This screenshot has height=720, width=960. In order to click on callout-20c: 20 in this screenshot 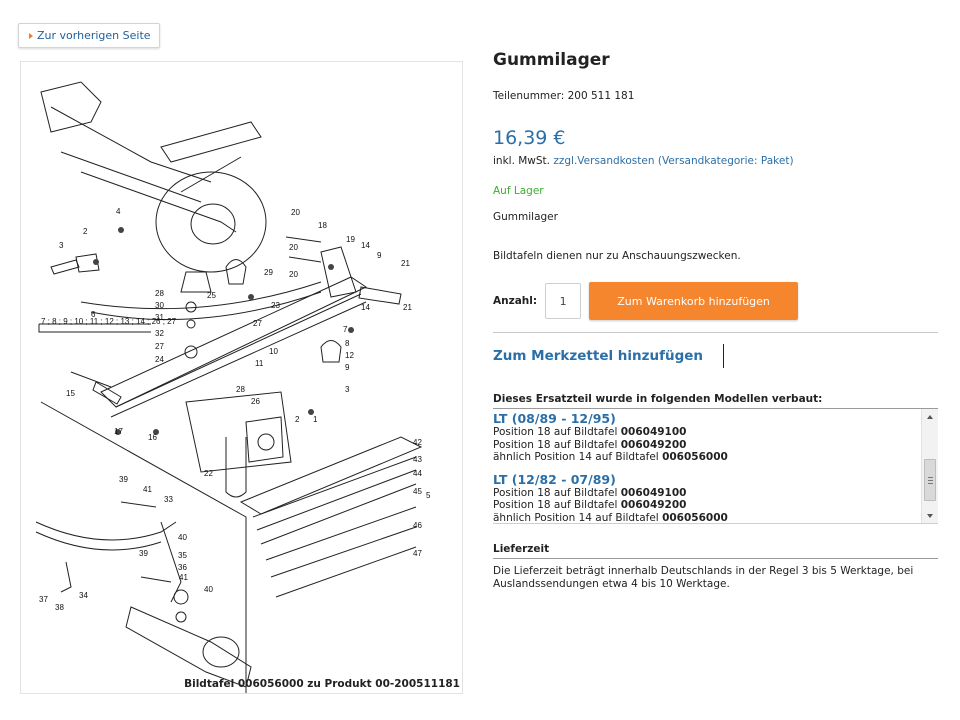, I will do `click(293, 274)`.